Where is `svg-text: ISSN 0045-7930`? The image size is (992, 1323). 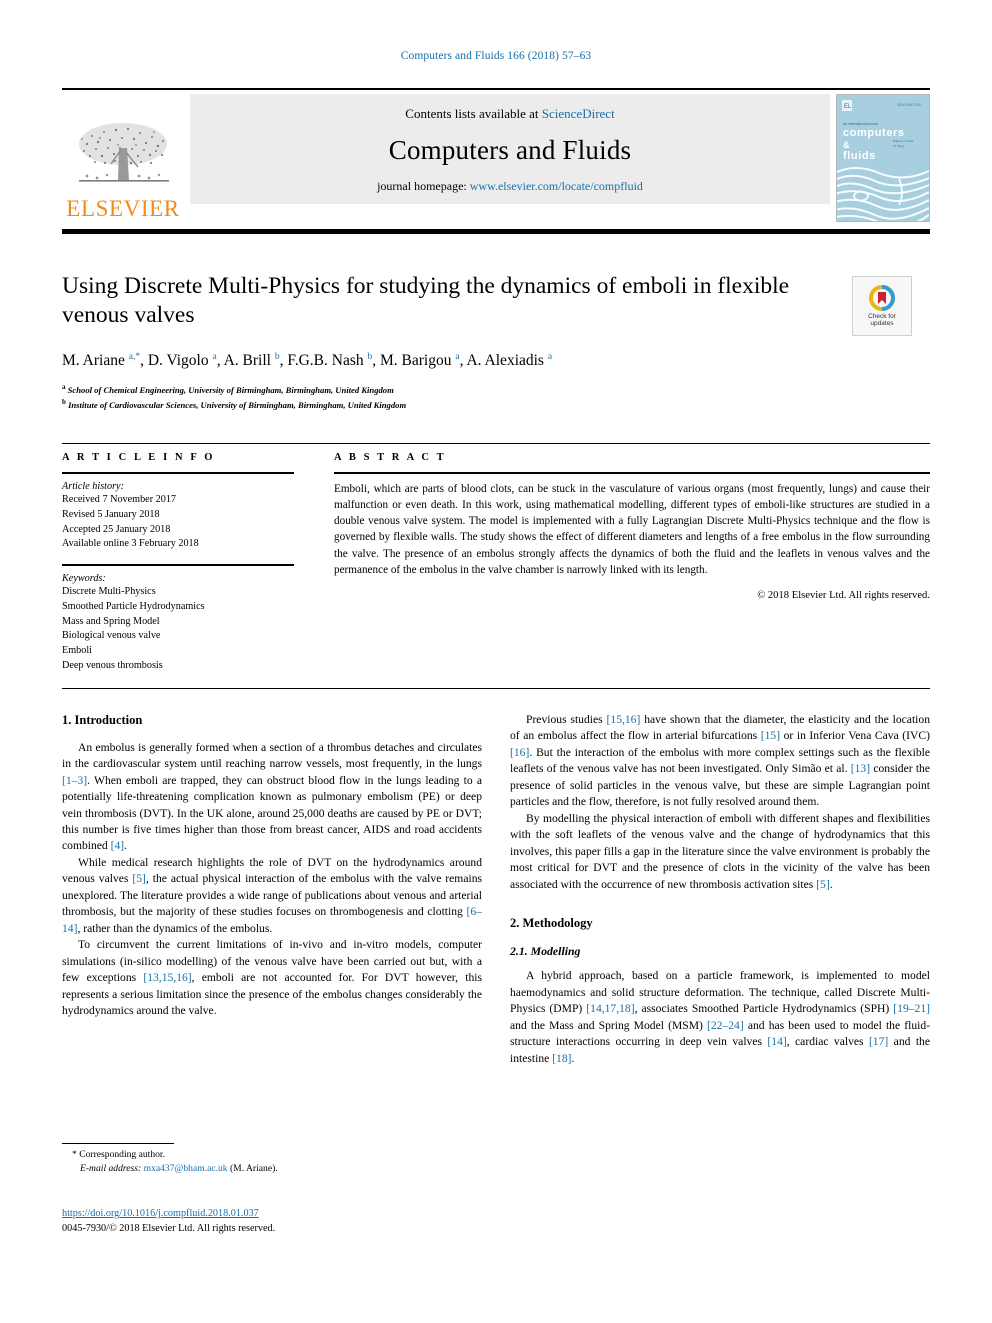 svg-text: ISSN 0045-7930 is located at coordinates (909, 105).